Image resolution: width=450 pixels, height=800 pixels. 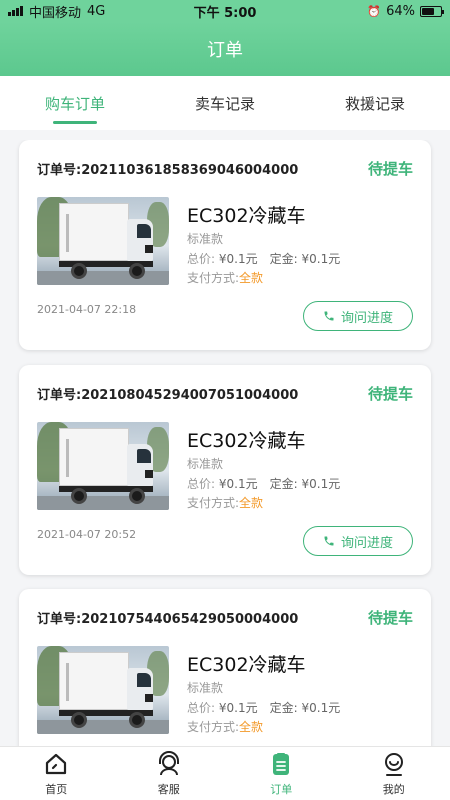 What do you see at coordinates (225, 11) in the screenshot?
I see `status-bar: 中国移动 4G 下午 5:00 ⏰ 64%` at bounding box center [225, 11].